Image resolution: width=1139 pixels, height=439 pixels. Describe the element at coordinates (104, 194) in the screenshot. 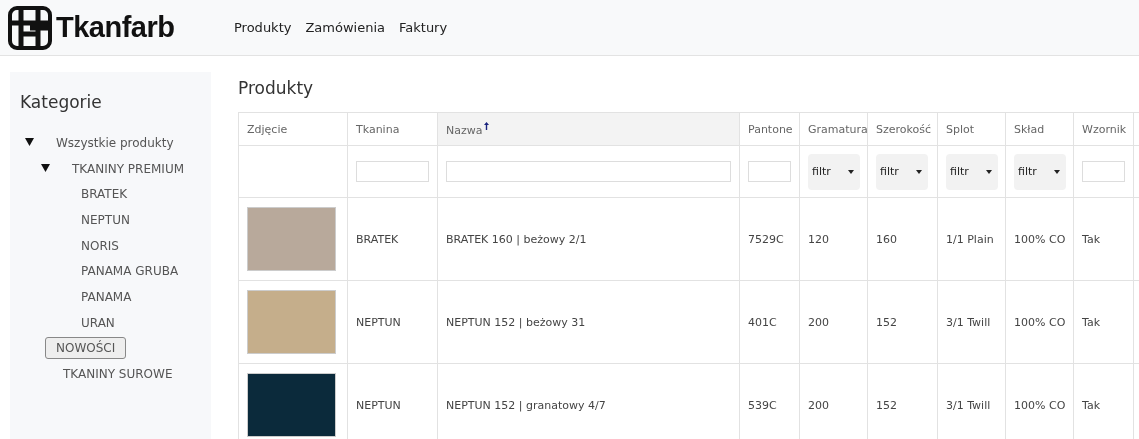

I see `sidebar-item: BRATEK` at that location.